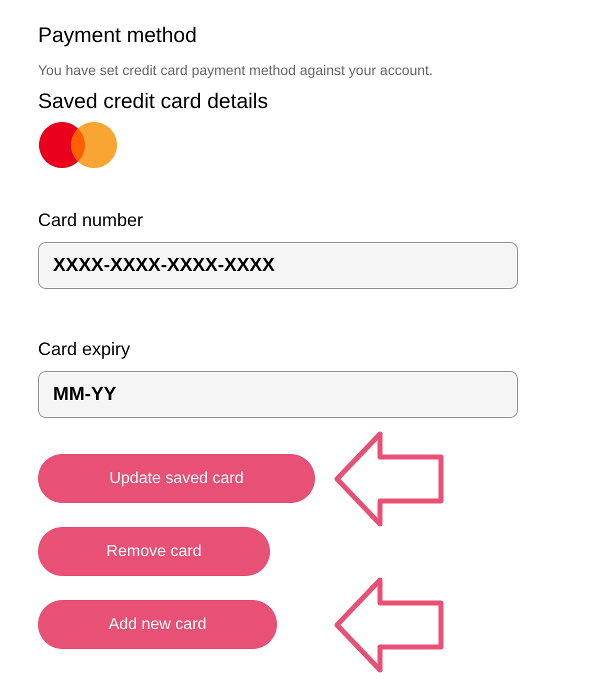 The image size is (593, 694). What do you see at coordinates (154, 551) in the screenshot?
I see `action-button: Remove card` at bounding box center [154, 551].